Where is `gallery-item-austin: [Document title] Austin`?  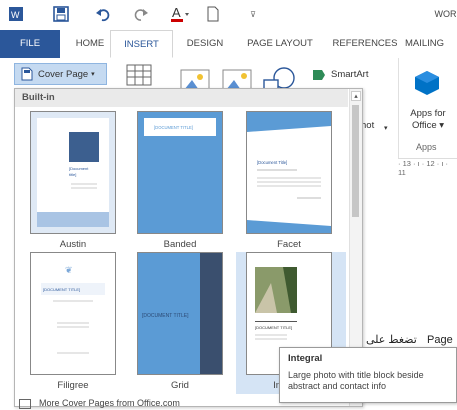 gallery-item-austin: [Document title] Austin is located at coordinates (68, 182).